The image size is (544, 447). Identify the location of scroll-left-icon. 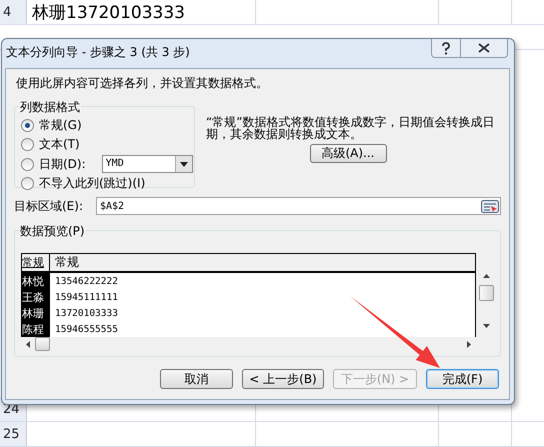
(28, 344).